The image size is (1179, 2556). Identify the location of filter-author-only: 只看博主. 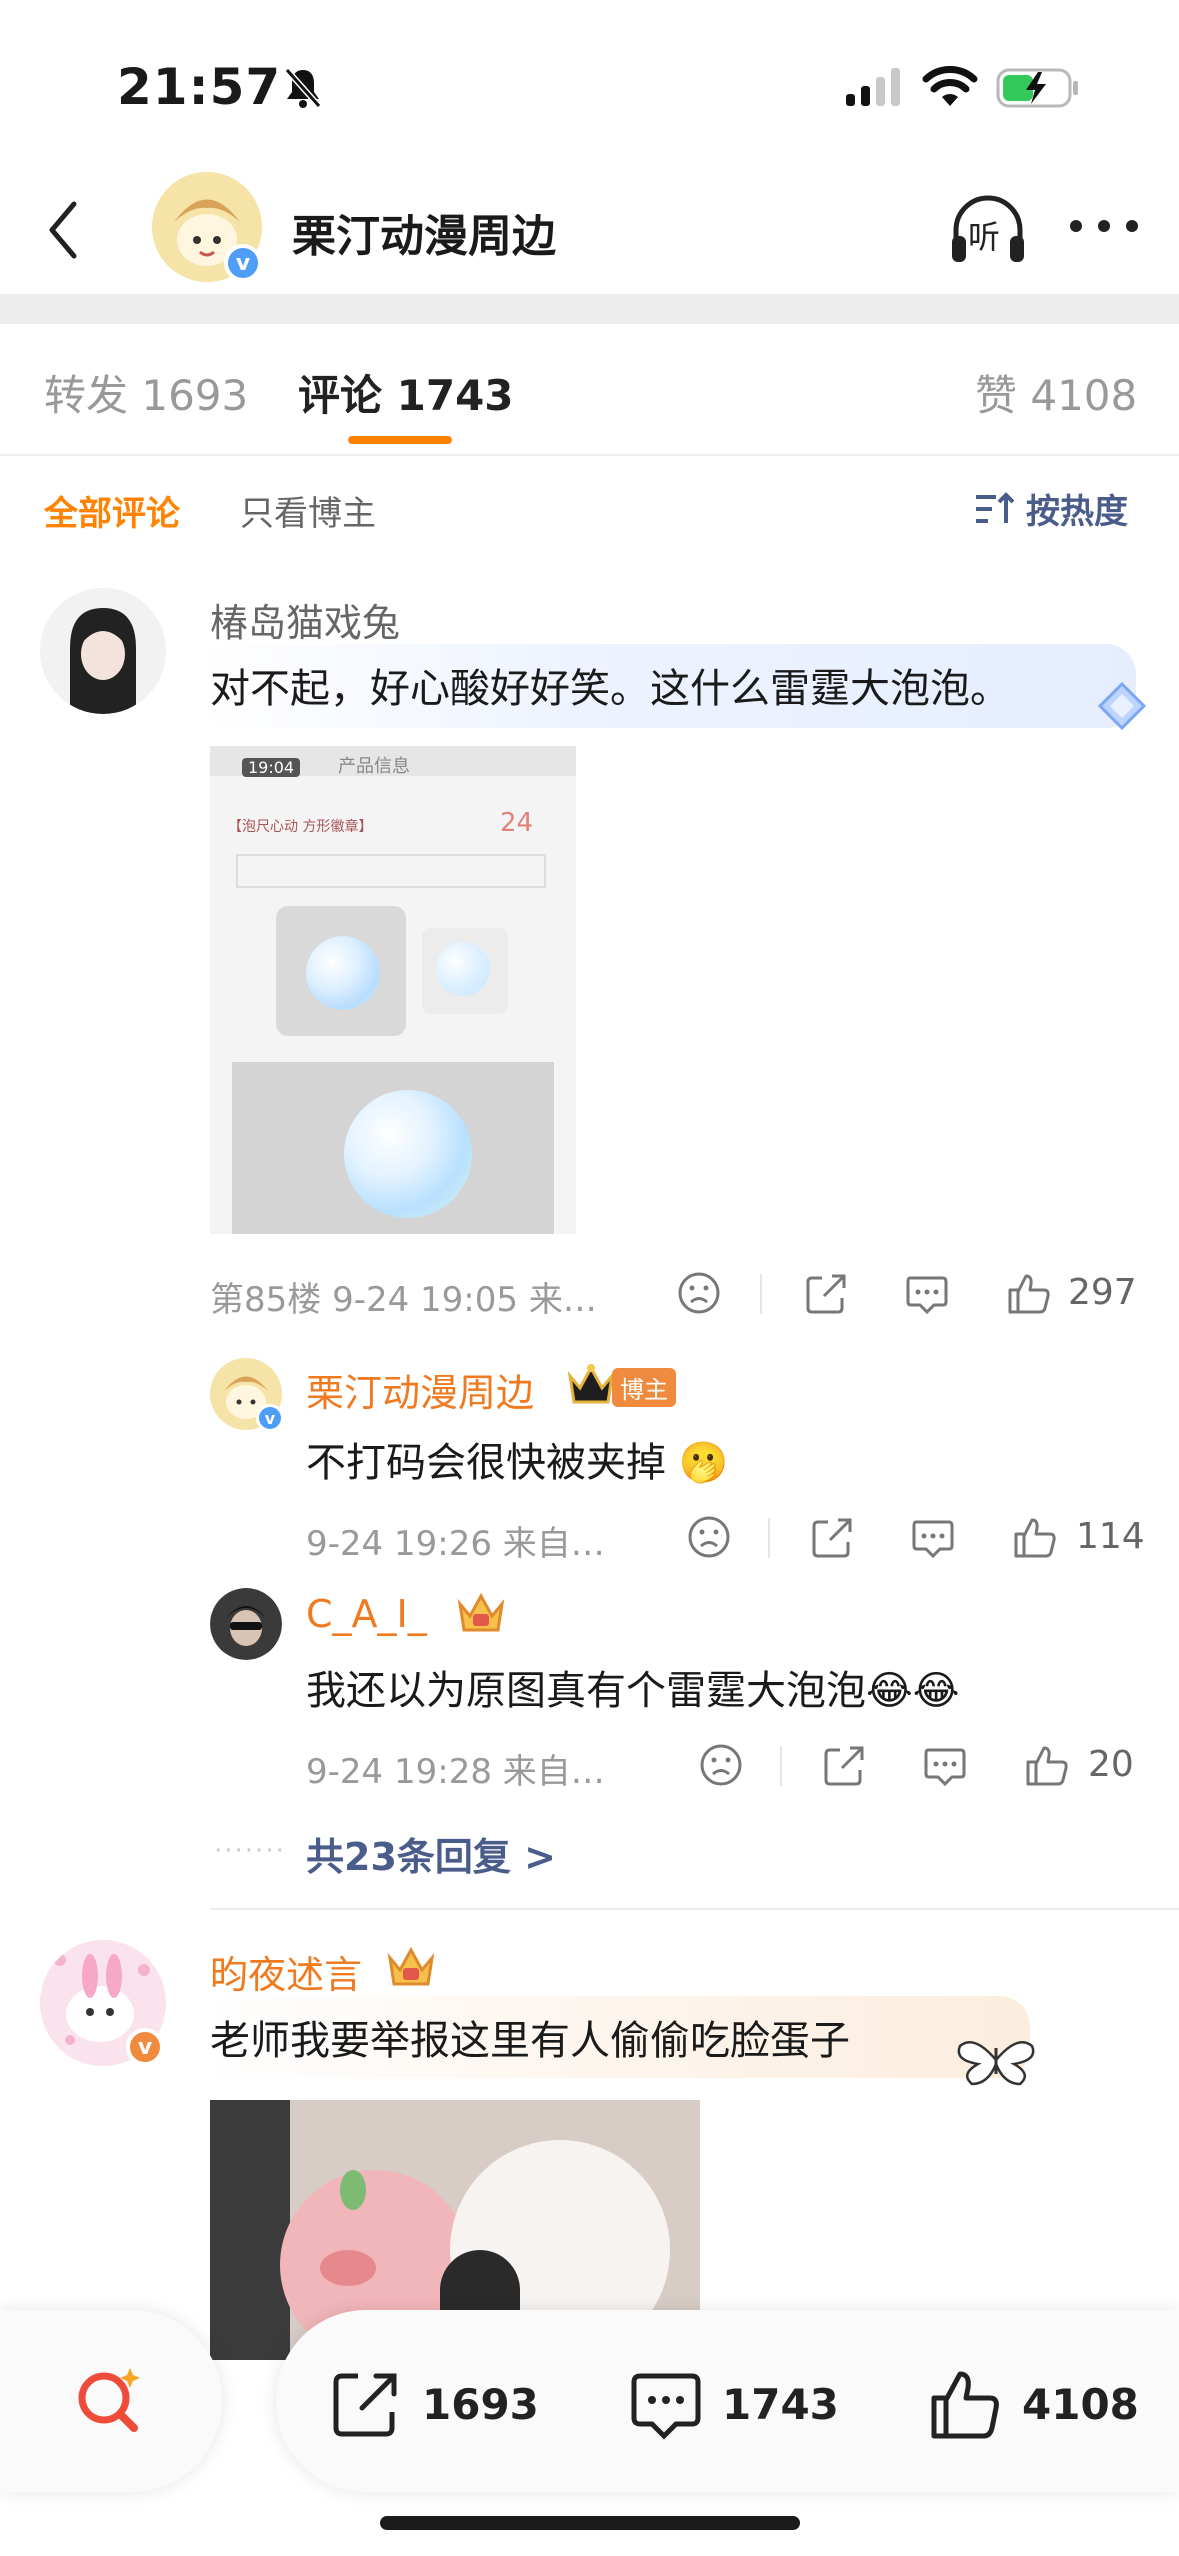
(308, 510).